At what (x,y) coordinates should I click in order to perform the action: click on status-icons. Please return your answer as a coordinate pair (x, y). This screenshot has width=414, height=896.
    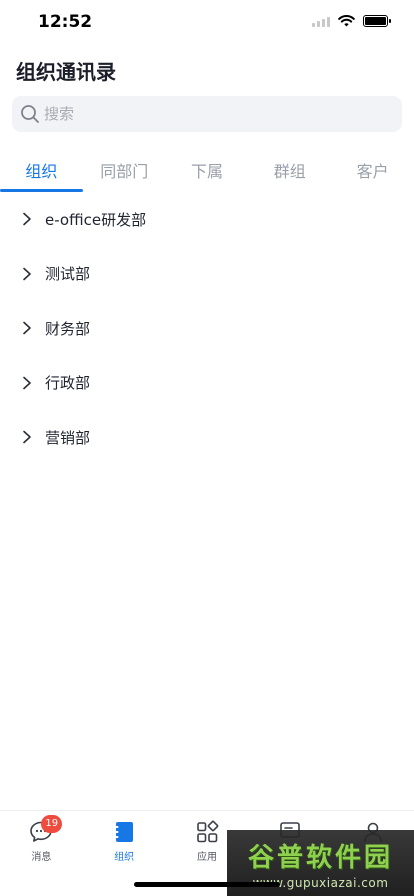
    Looking at the image, I should click on (351, 21).